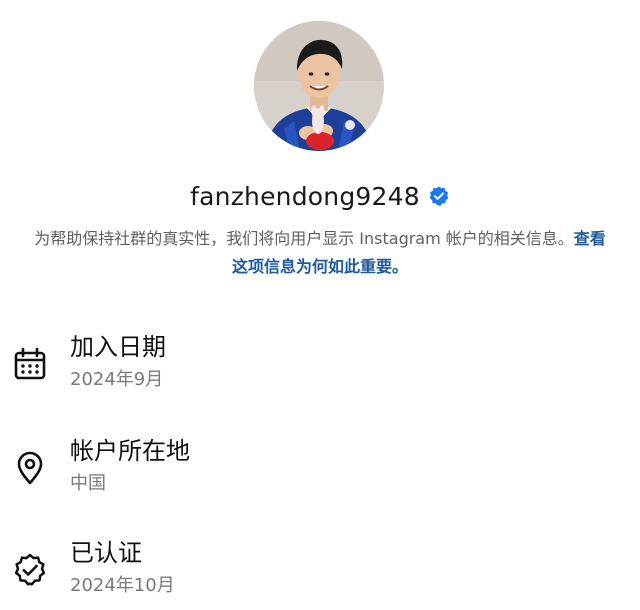 Image resolution: width=640 pixels, height=610 pixels. What do you see at coordinates (130, 451) in the screenshot?
I see `detail-title: 帐户所在地` at bounding box center [130, 451].